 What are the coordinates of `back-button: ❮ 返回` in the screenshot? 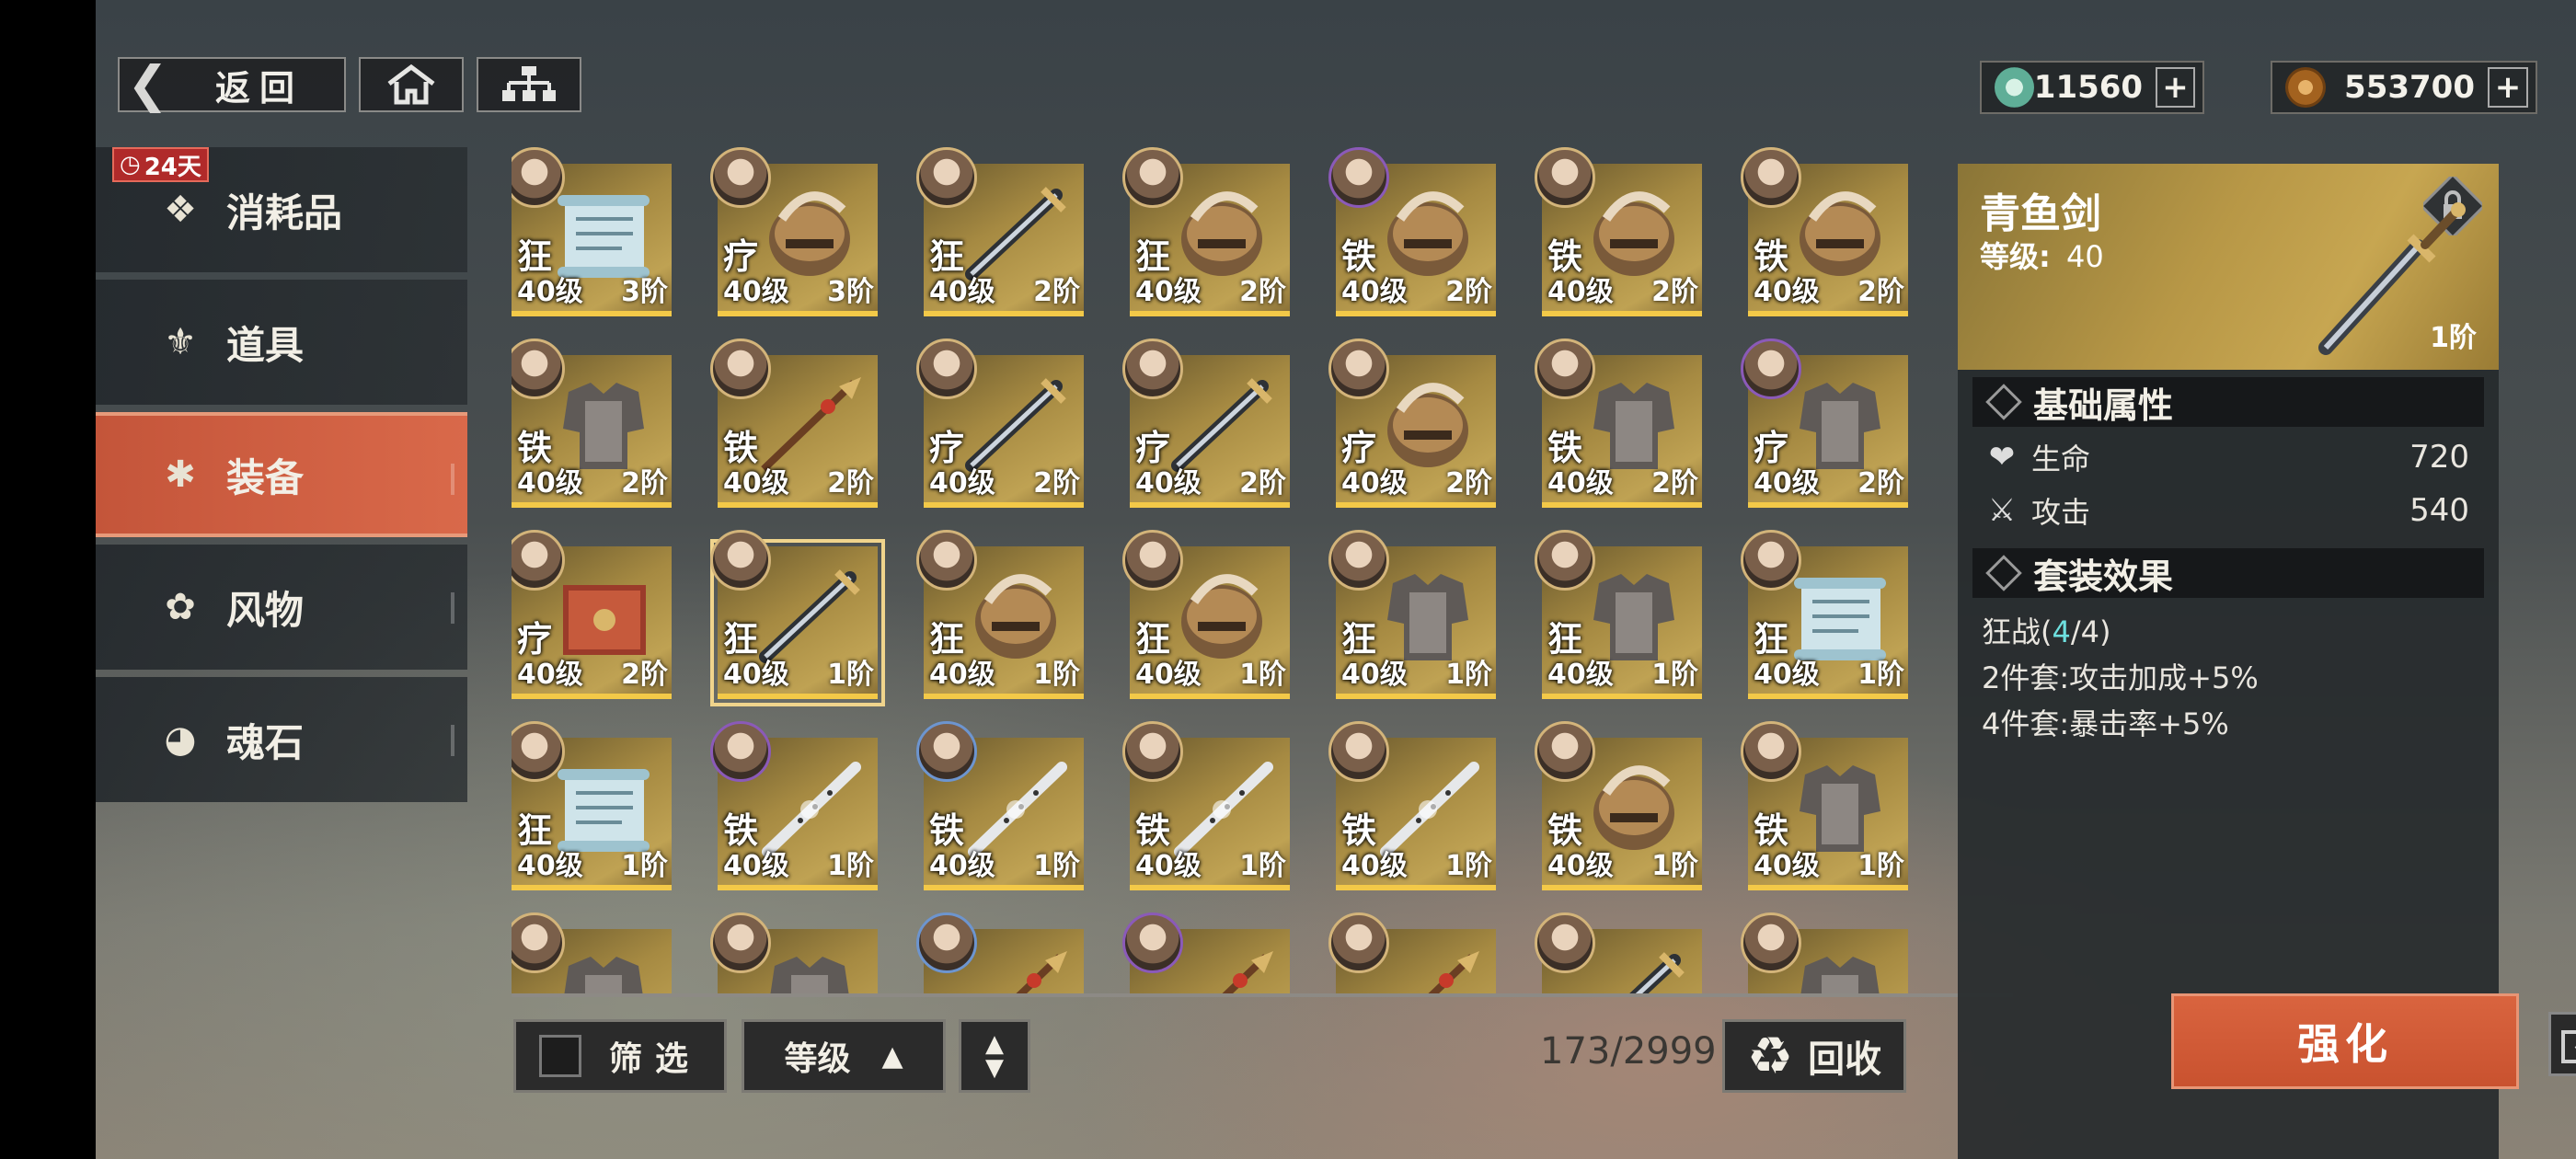 It's located at (232, 84).